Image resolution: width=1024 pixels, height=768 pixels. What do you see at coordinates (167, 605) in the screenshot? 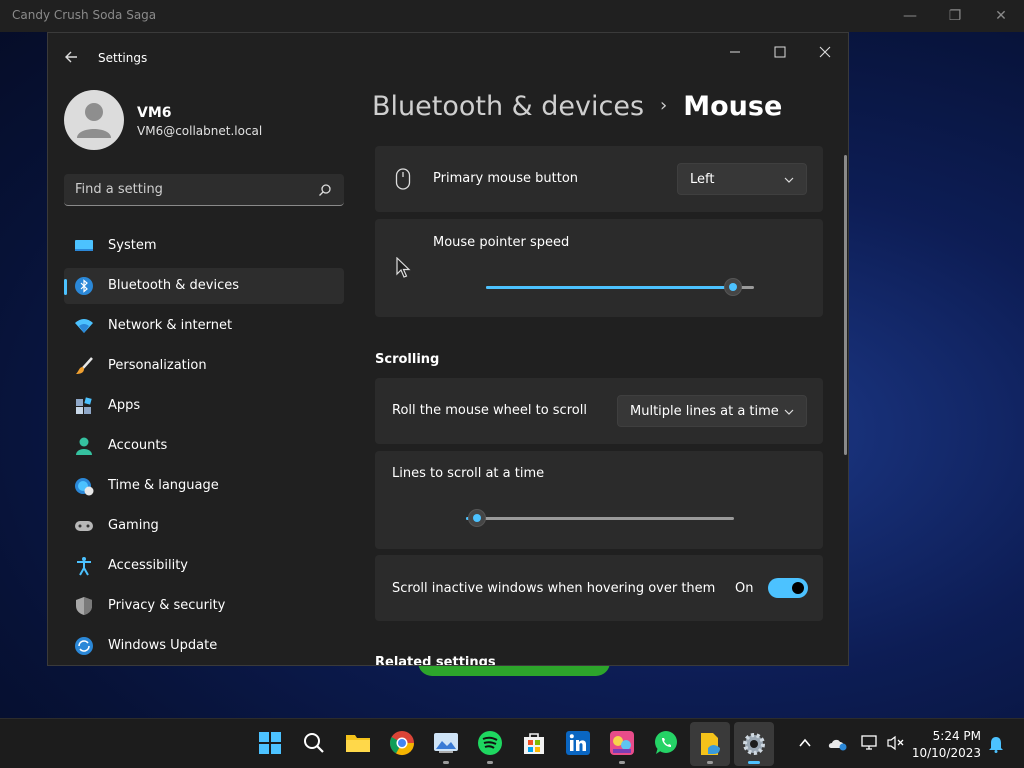
I see `sidebar-item-label: Privacy & security` at bounding box center [167, 605].